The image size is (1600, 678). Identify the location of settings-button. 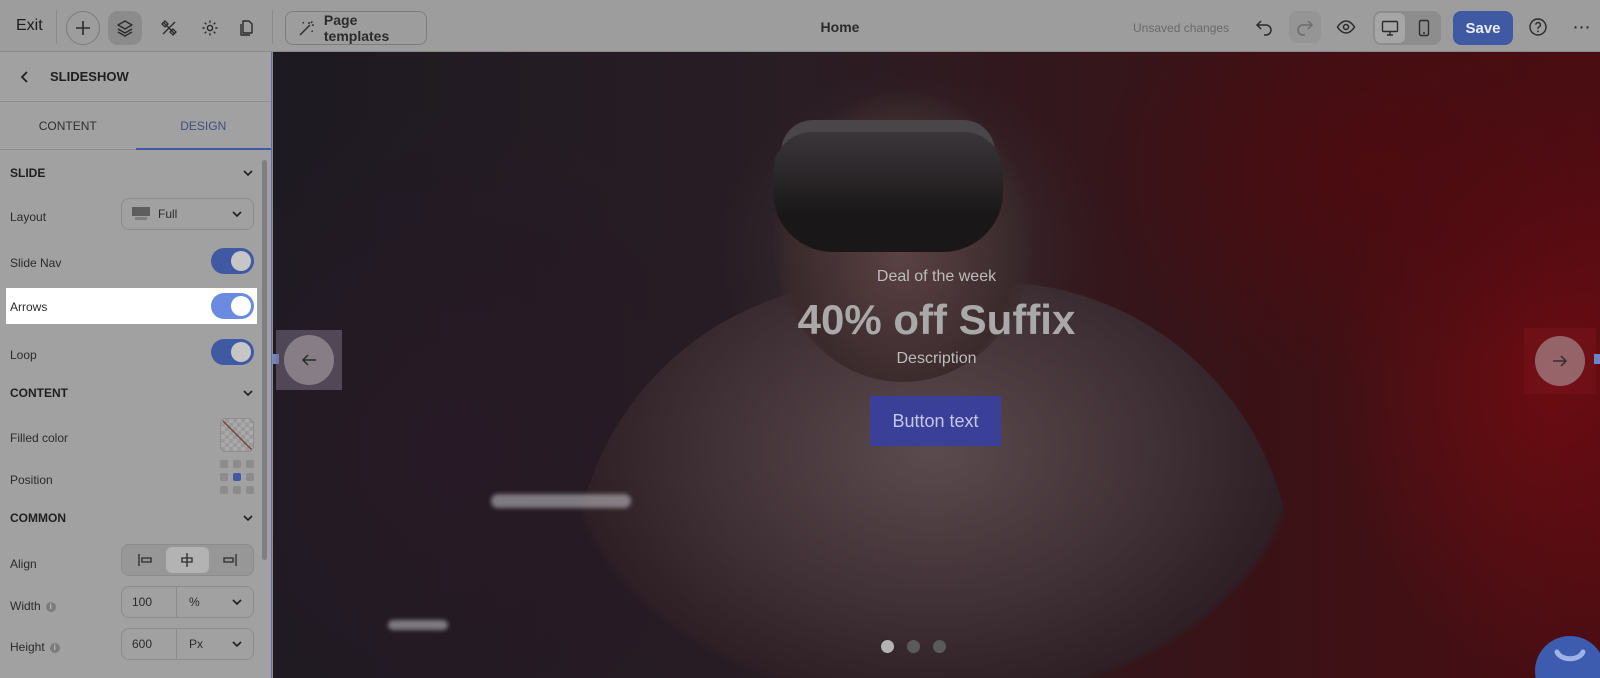
(210, 28).